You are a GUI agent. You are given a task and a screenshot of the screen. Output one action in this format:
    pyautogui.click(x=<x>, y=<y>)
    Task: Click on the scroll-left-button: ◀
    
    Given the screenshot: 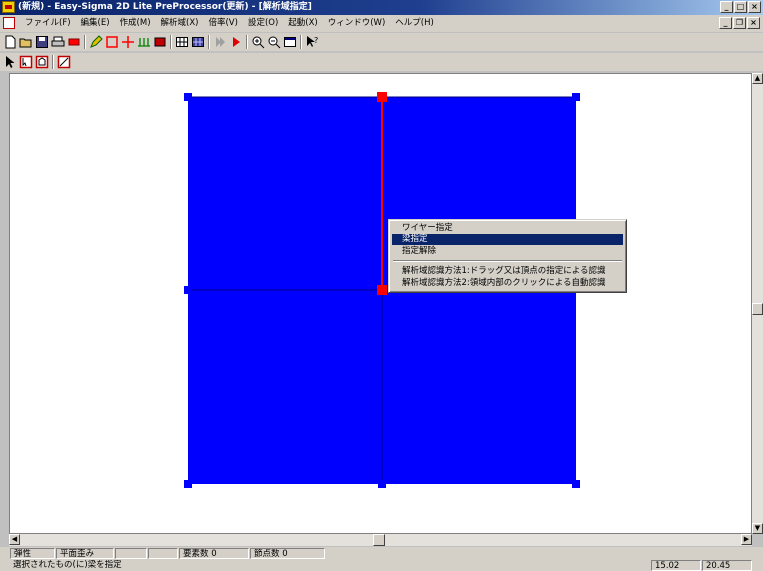 What is the action you would take?
    pyautogui.click(x=14, y=539)
    